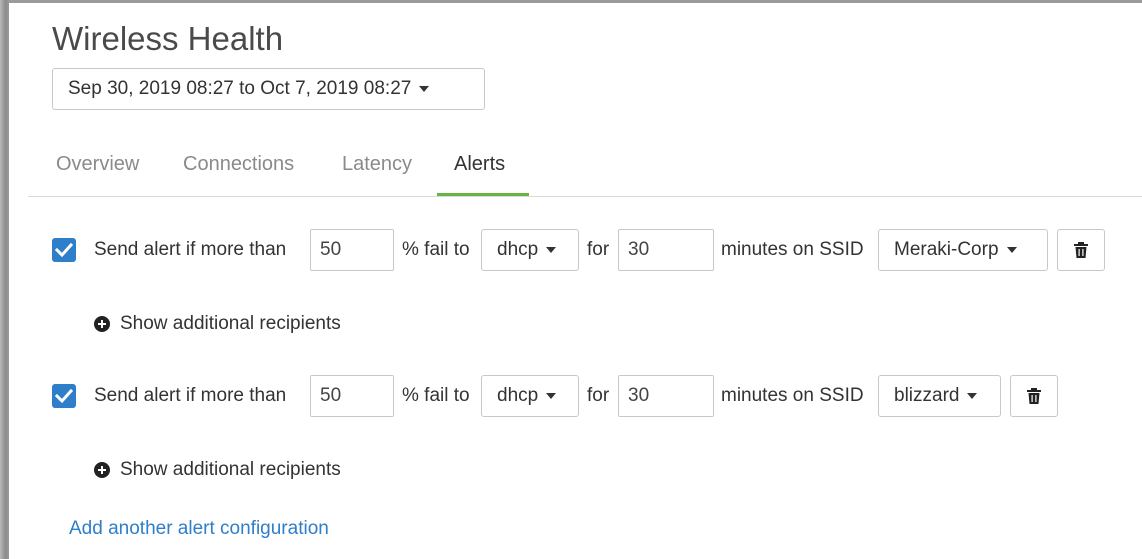 The width and height of the screenshot is (1142, 559). Describe the element at coordinates (479, 173) in the screenshot. I see `tab-alerts: Alerts` at that location.